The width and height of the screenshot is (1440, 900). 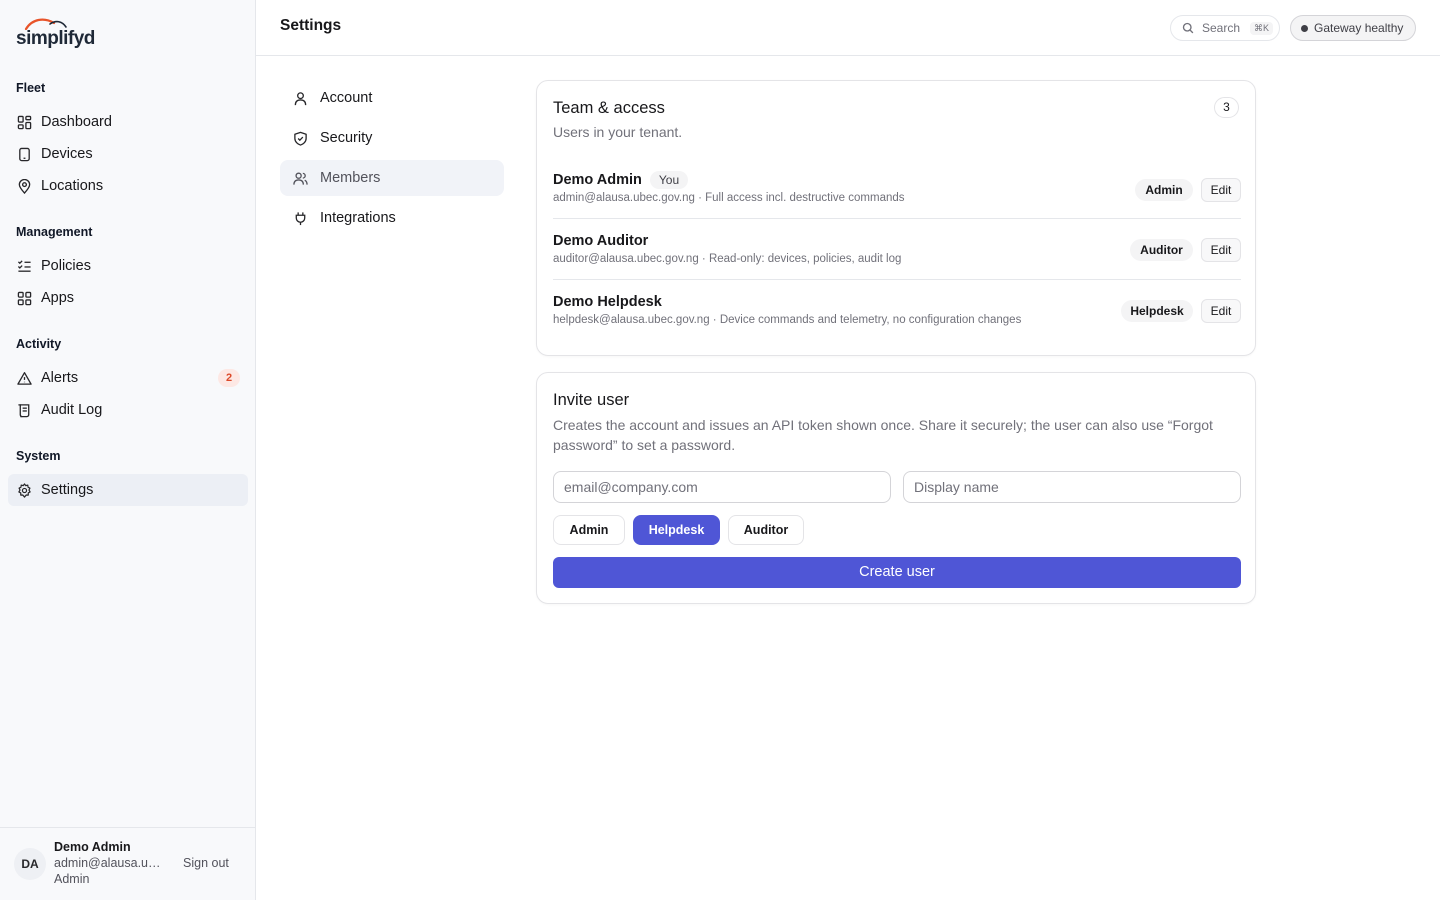 I want to click on role-option-auditor: Auditor, so click(x=766, y=530).